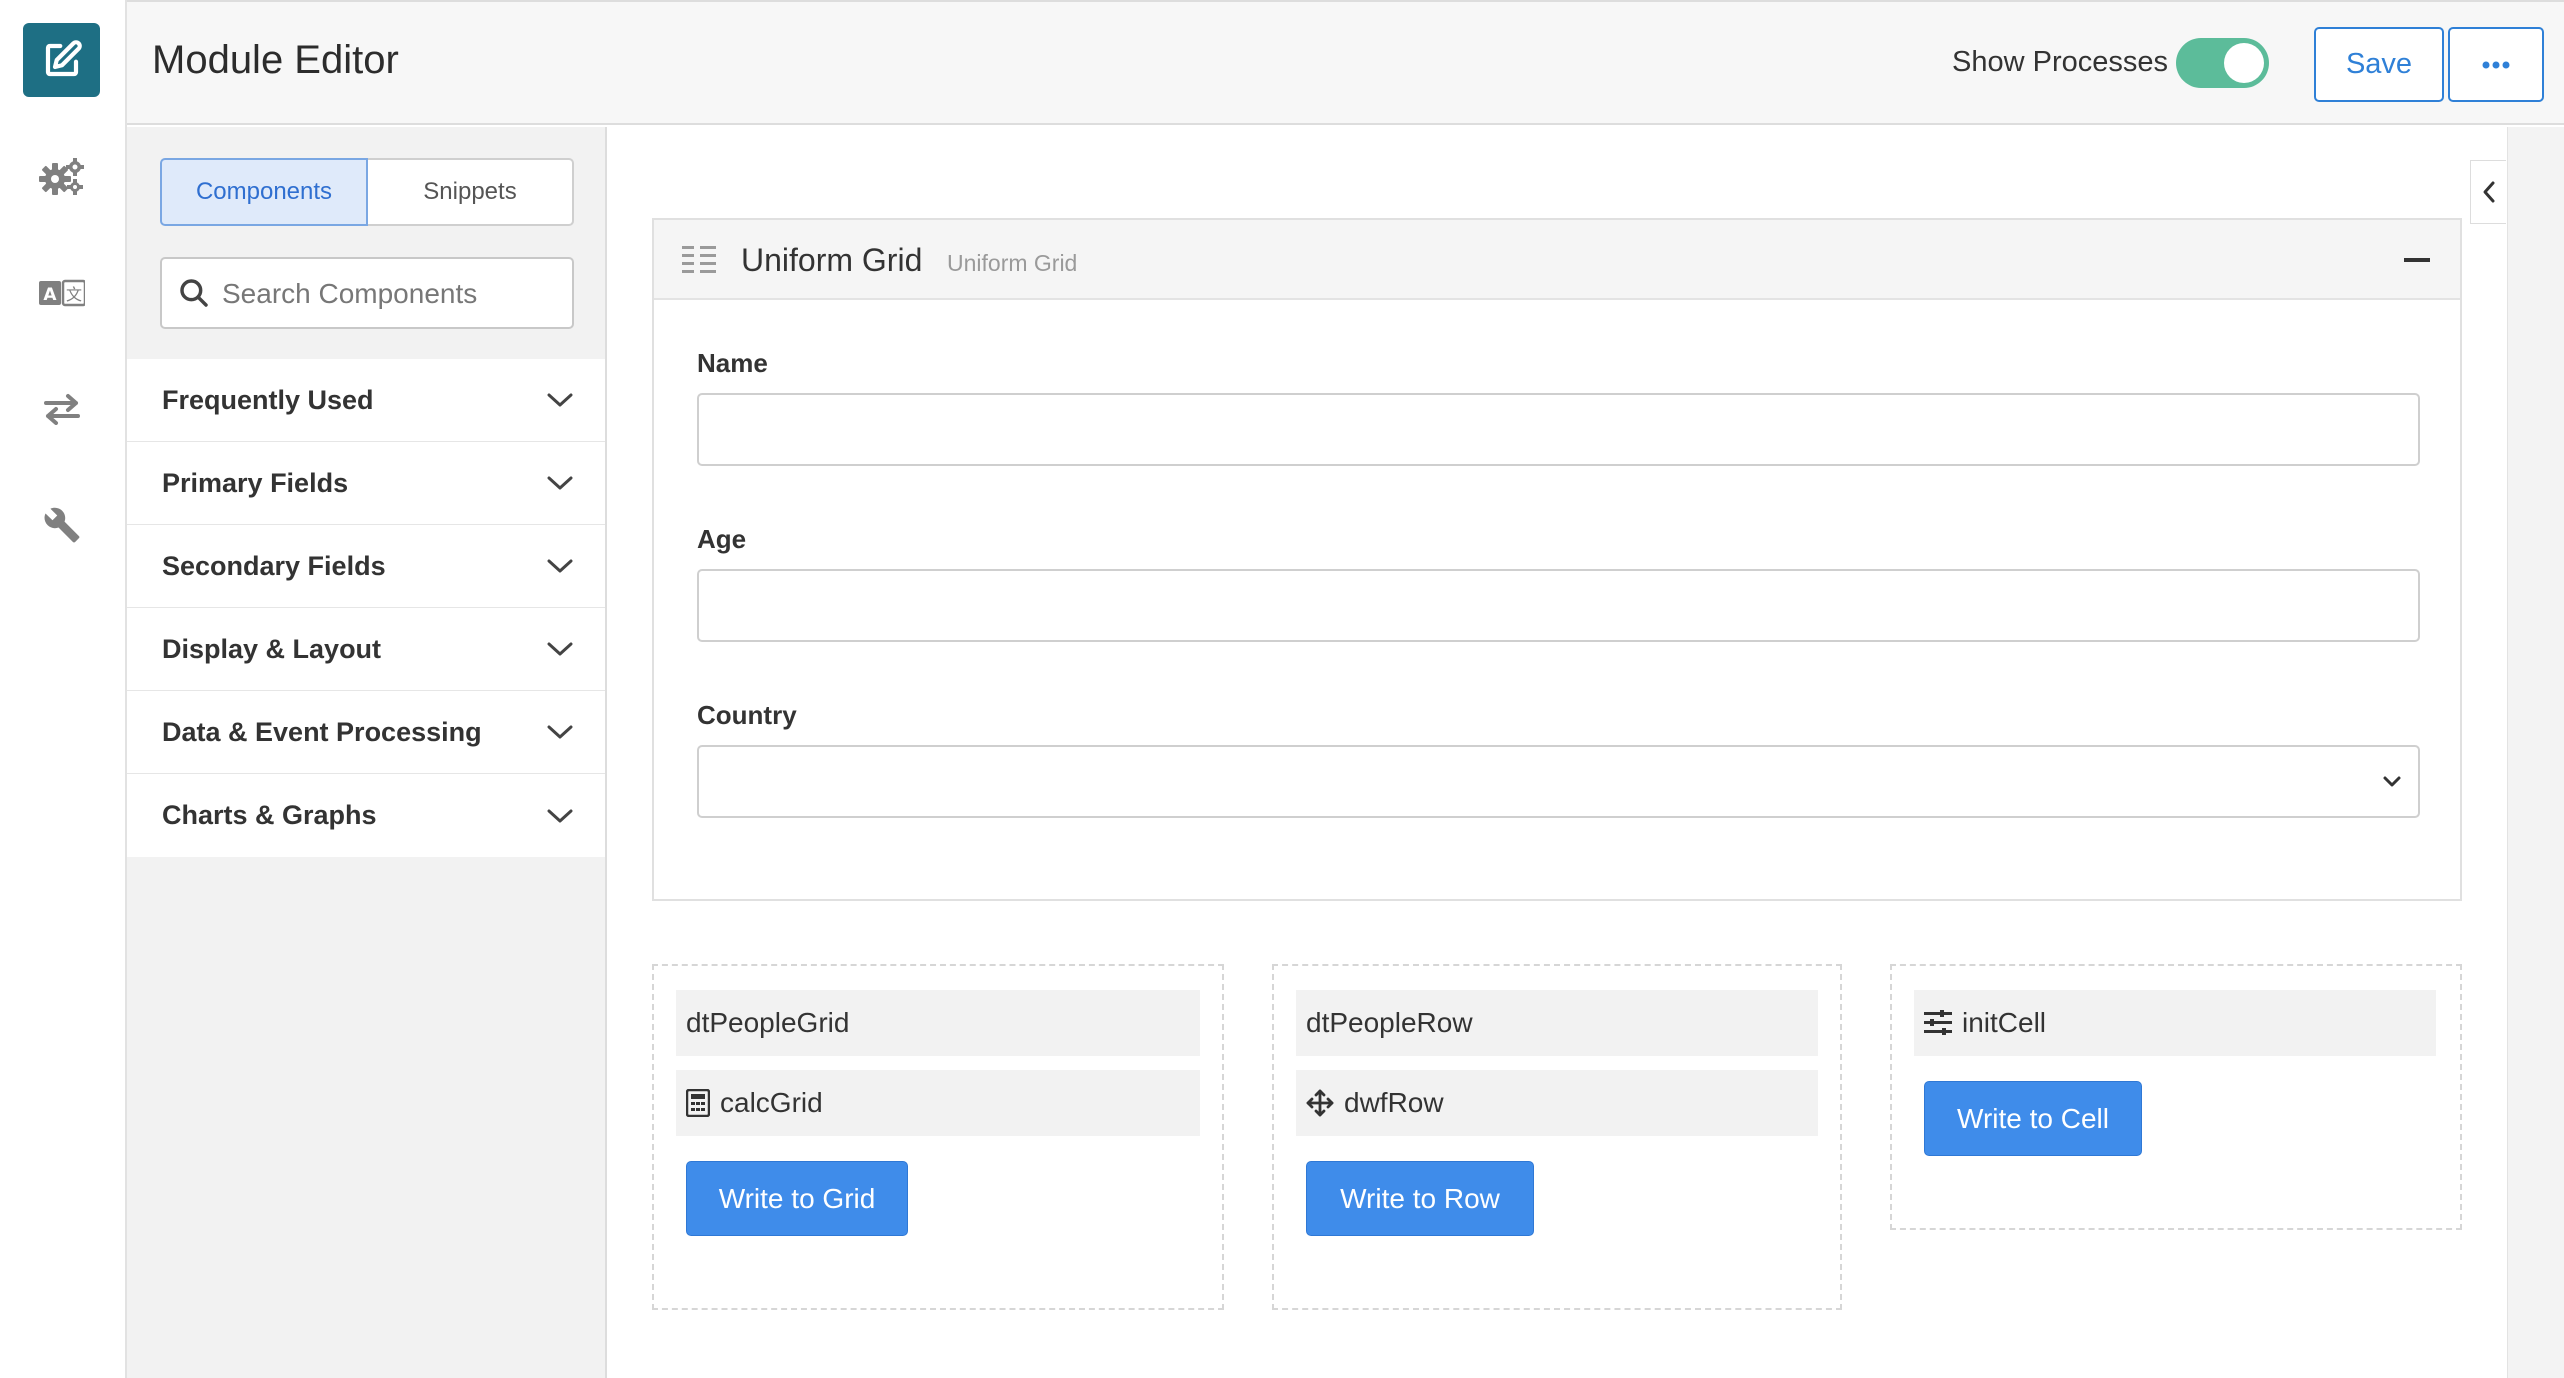 This screenshot has width=2564, height=1378. I want to click on write-to-row-button: Write to Row, so click(1420, 1198).